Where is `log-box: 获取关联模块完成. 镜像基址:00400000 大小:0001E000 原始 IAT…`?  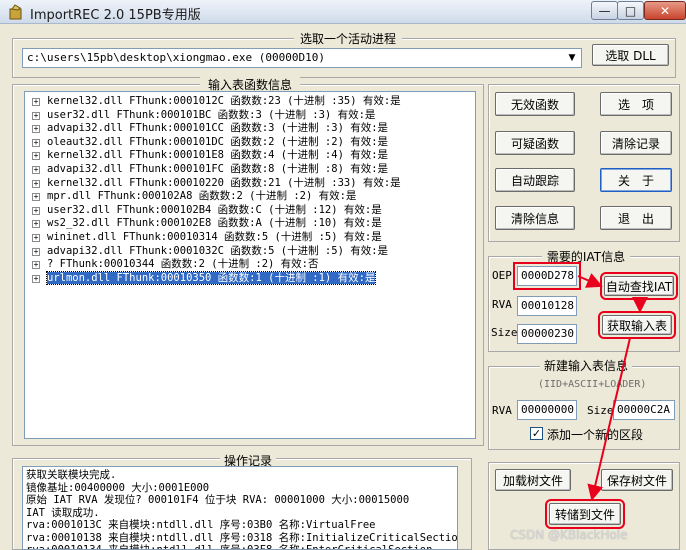
log-box: 获取关联模块完成. 镜像基址:00400000 大小:0001E000 原始 IAT… is located at coordinates (240, 508).